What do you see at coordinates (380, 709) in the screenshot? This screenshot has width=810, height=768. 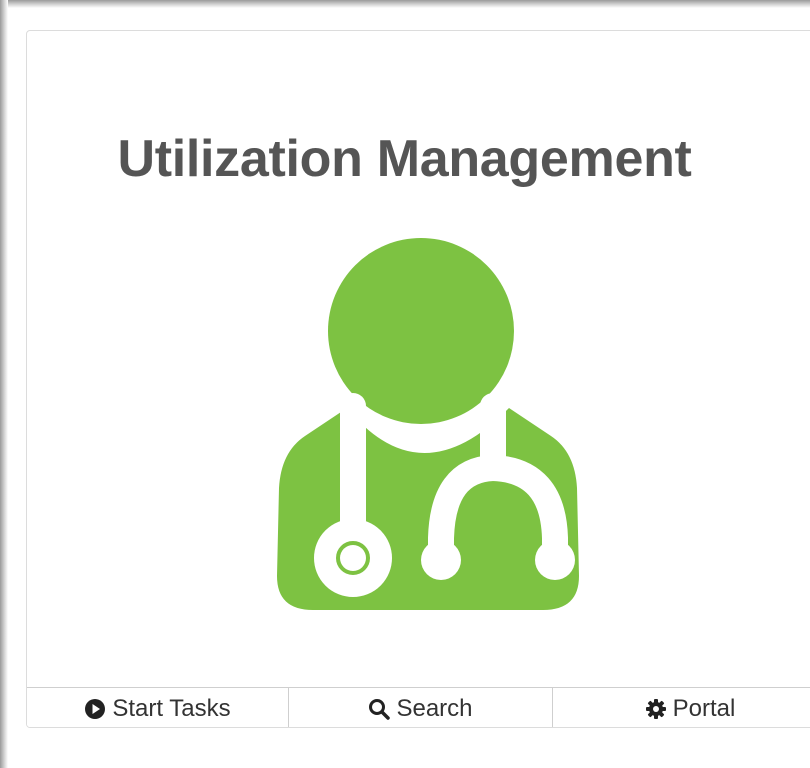 I see `search-icon` at bounding box center [380, 709].